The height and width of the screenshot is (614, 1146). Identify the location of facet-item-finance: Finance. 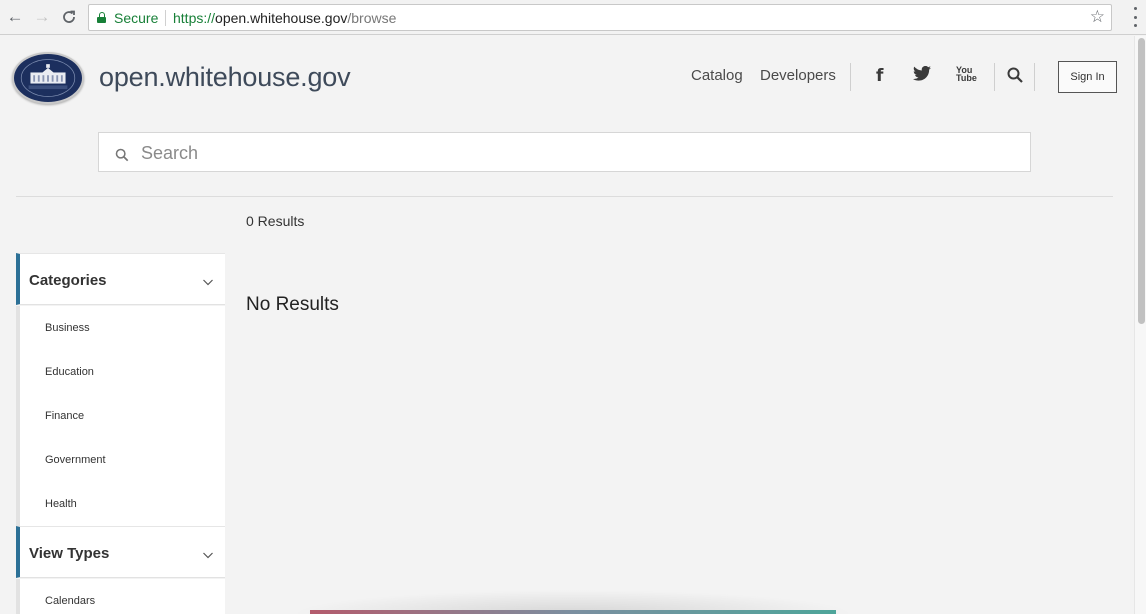
(122, 416).